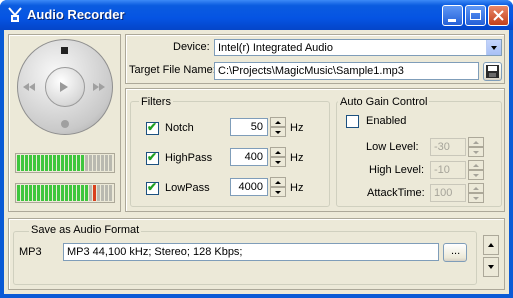 This screenshot has width=513, height=298. I want to click on checkmark-icon: ✔, so click(152, 157).